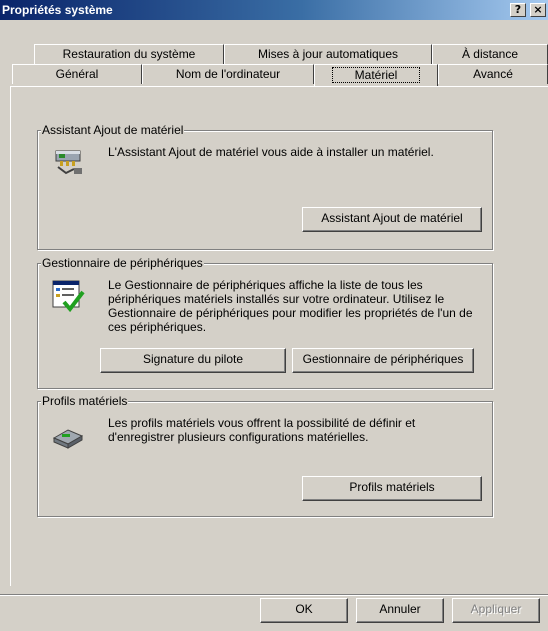  I want to click on group-label-wizard: Assistant Ajout de matériel, so click(113, 130).